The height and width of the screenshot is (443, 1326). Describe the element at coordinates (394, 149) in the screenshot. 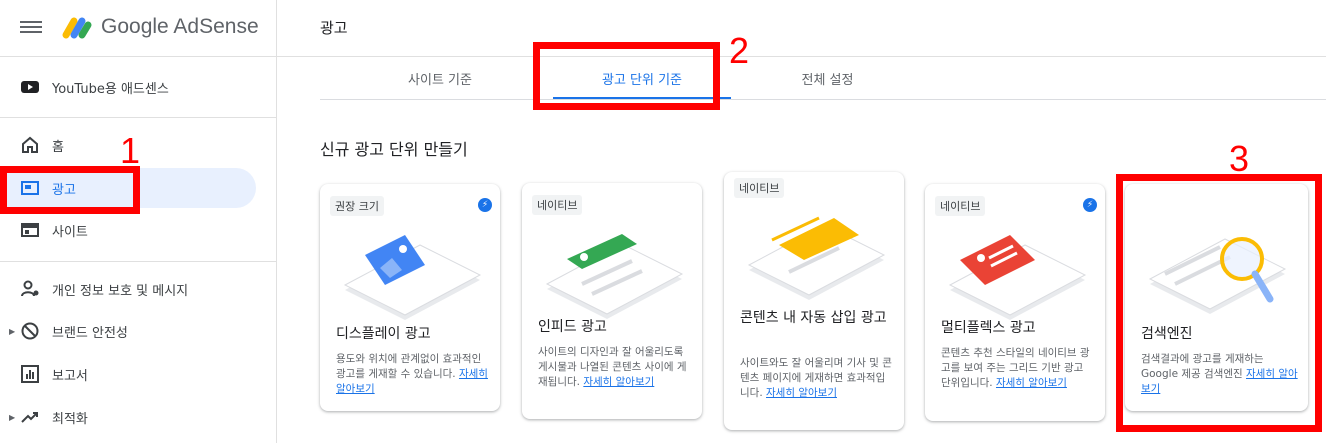

I see `section-title: 신규 광고 단위 만들기` at that location.